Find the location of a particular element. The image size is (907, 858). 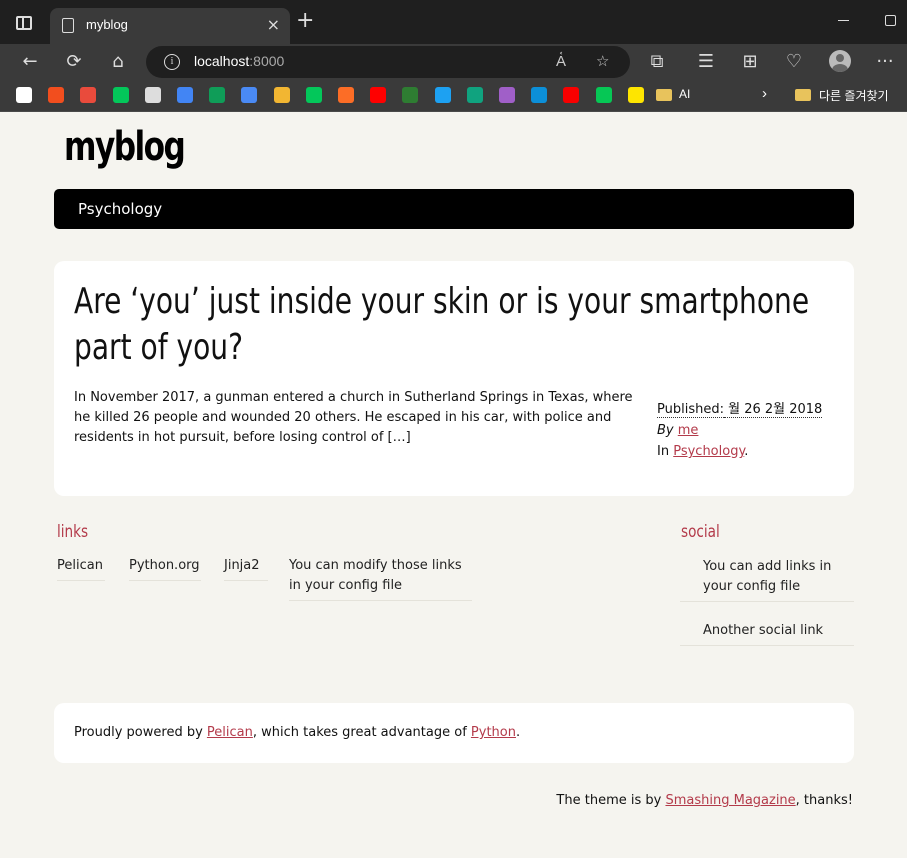

app-icon is located at coordinates (88, 95).